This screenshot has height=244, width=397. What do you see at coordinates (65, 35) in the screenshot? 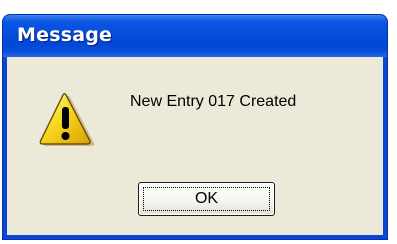
I see `dialog-title: Message` at bounding box center [65, 35].